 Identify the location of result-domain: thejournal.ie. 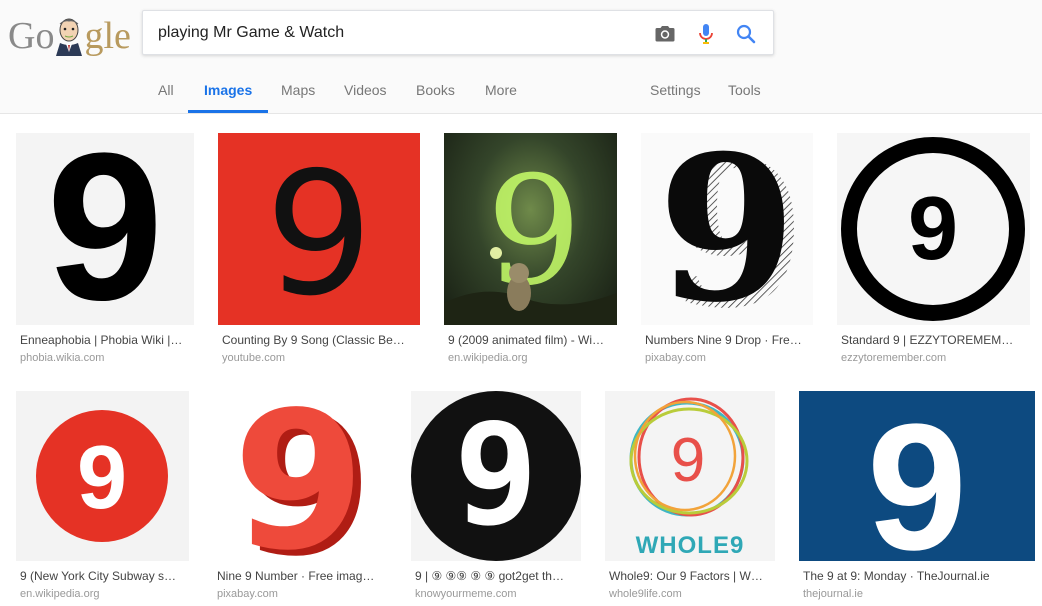
(833, 594).